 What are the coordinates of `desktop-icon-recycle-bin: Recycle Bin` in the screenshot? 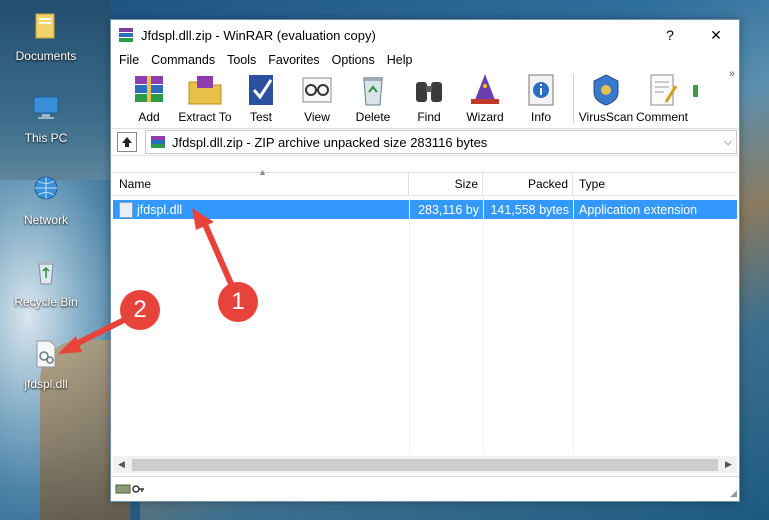 It's located at (46, 282).